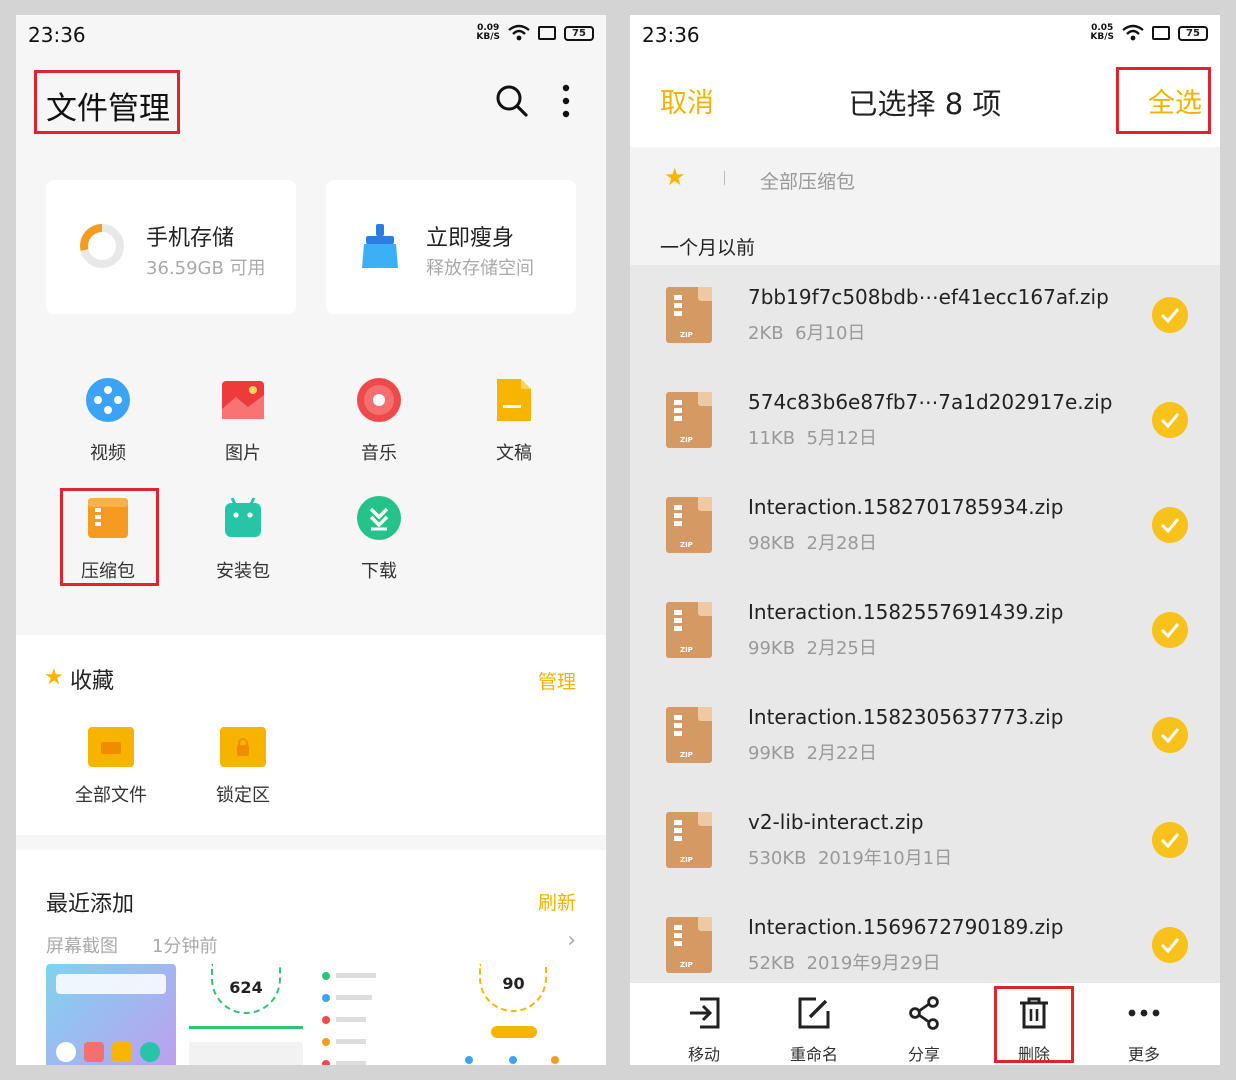  What do you see at coordinates (1163, 100) in the screenshot?
I see `highlight-box-select-all` at bounding box center [1163, 100].